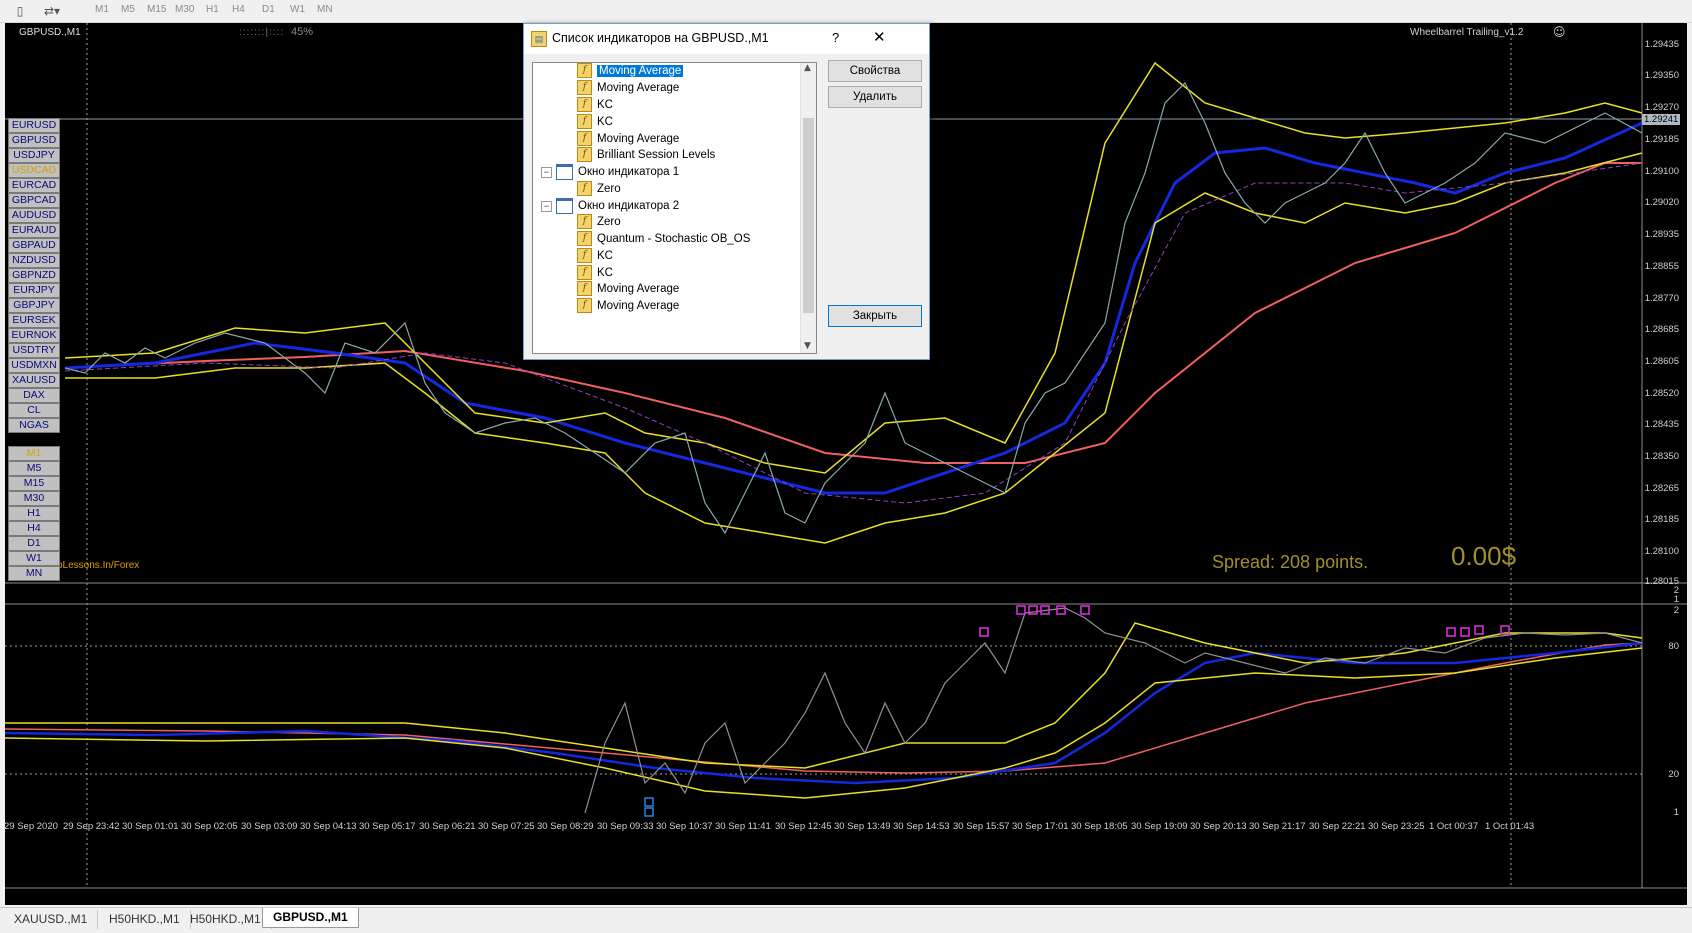 This screenshot has width=1692, height=933. What do you see at coordinates (846, 11) in the screenshot?
I see `toolbar: ▯ ⇄▾ M1 M5 M15 M30 H1 H4 D1 W1 MN` at bounding box center [846, 11].